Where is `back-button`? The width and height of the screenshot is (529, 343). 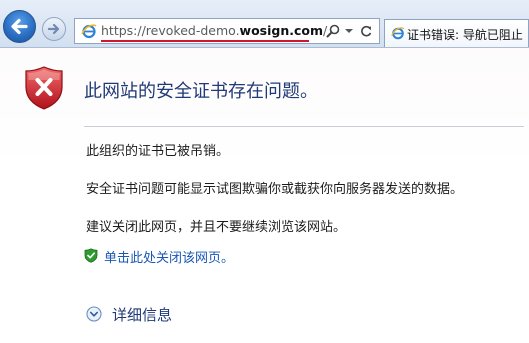
back-button is located at coordinates (19, 26).